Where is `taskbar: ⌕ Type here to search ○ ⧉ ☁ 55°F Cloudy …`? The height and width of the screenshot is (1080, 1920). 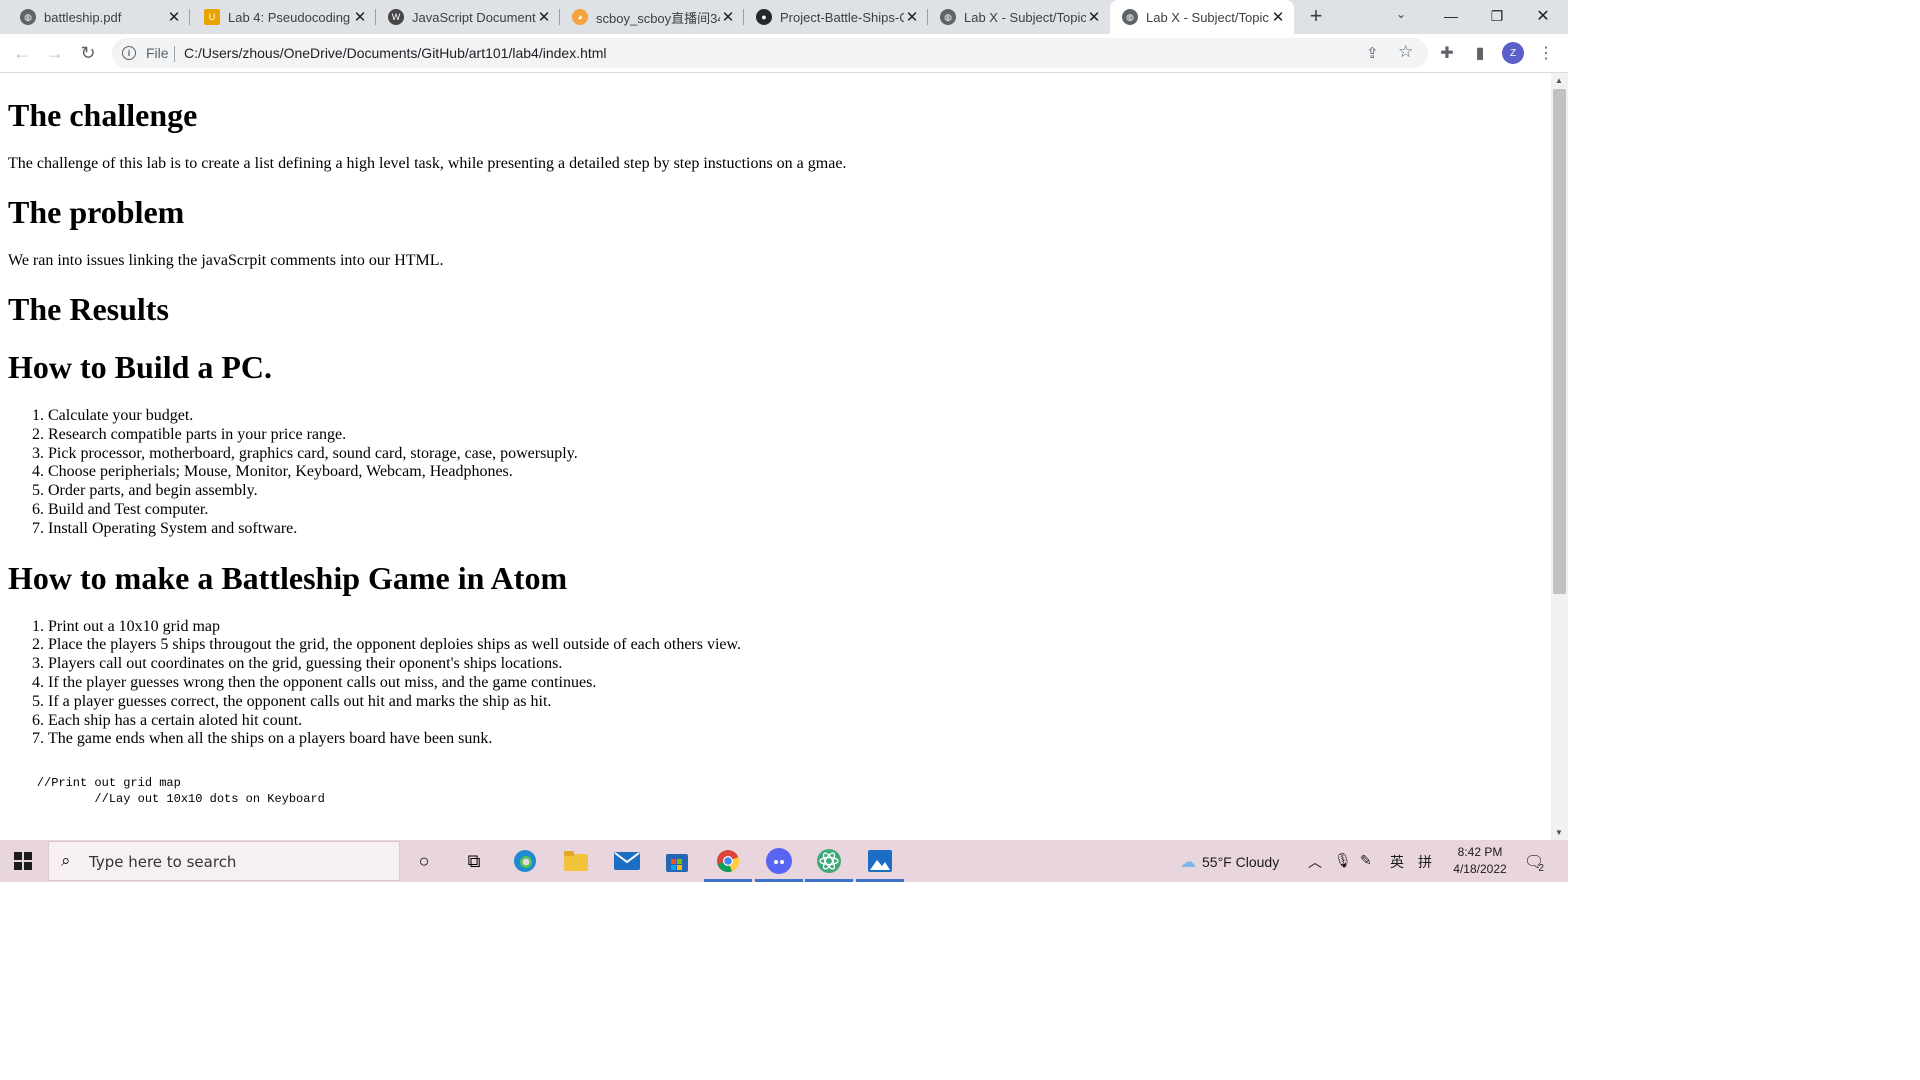
taskbar: ⌕ Type here to search ○ ⧉ ☁ 55°F Cloudy … is located at coordinates (784, 861).